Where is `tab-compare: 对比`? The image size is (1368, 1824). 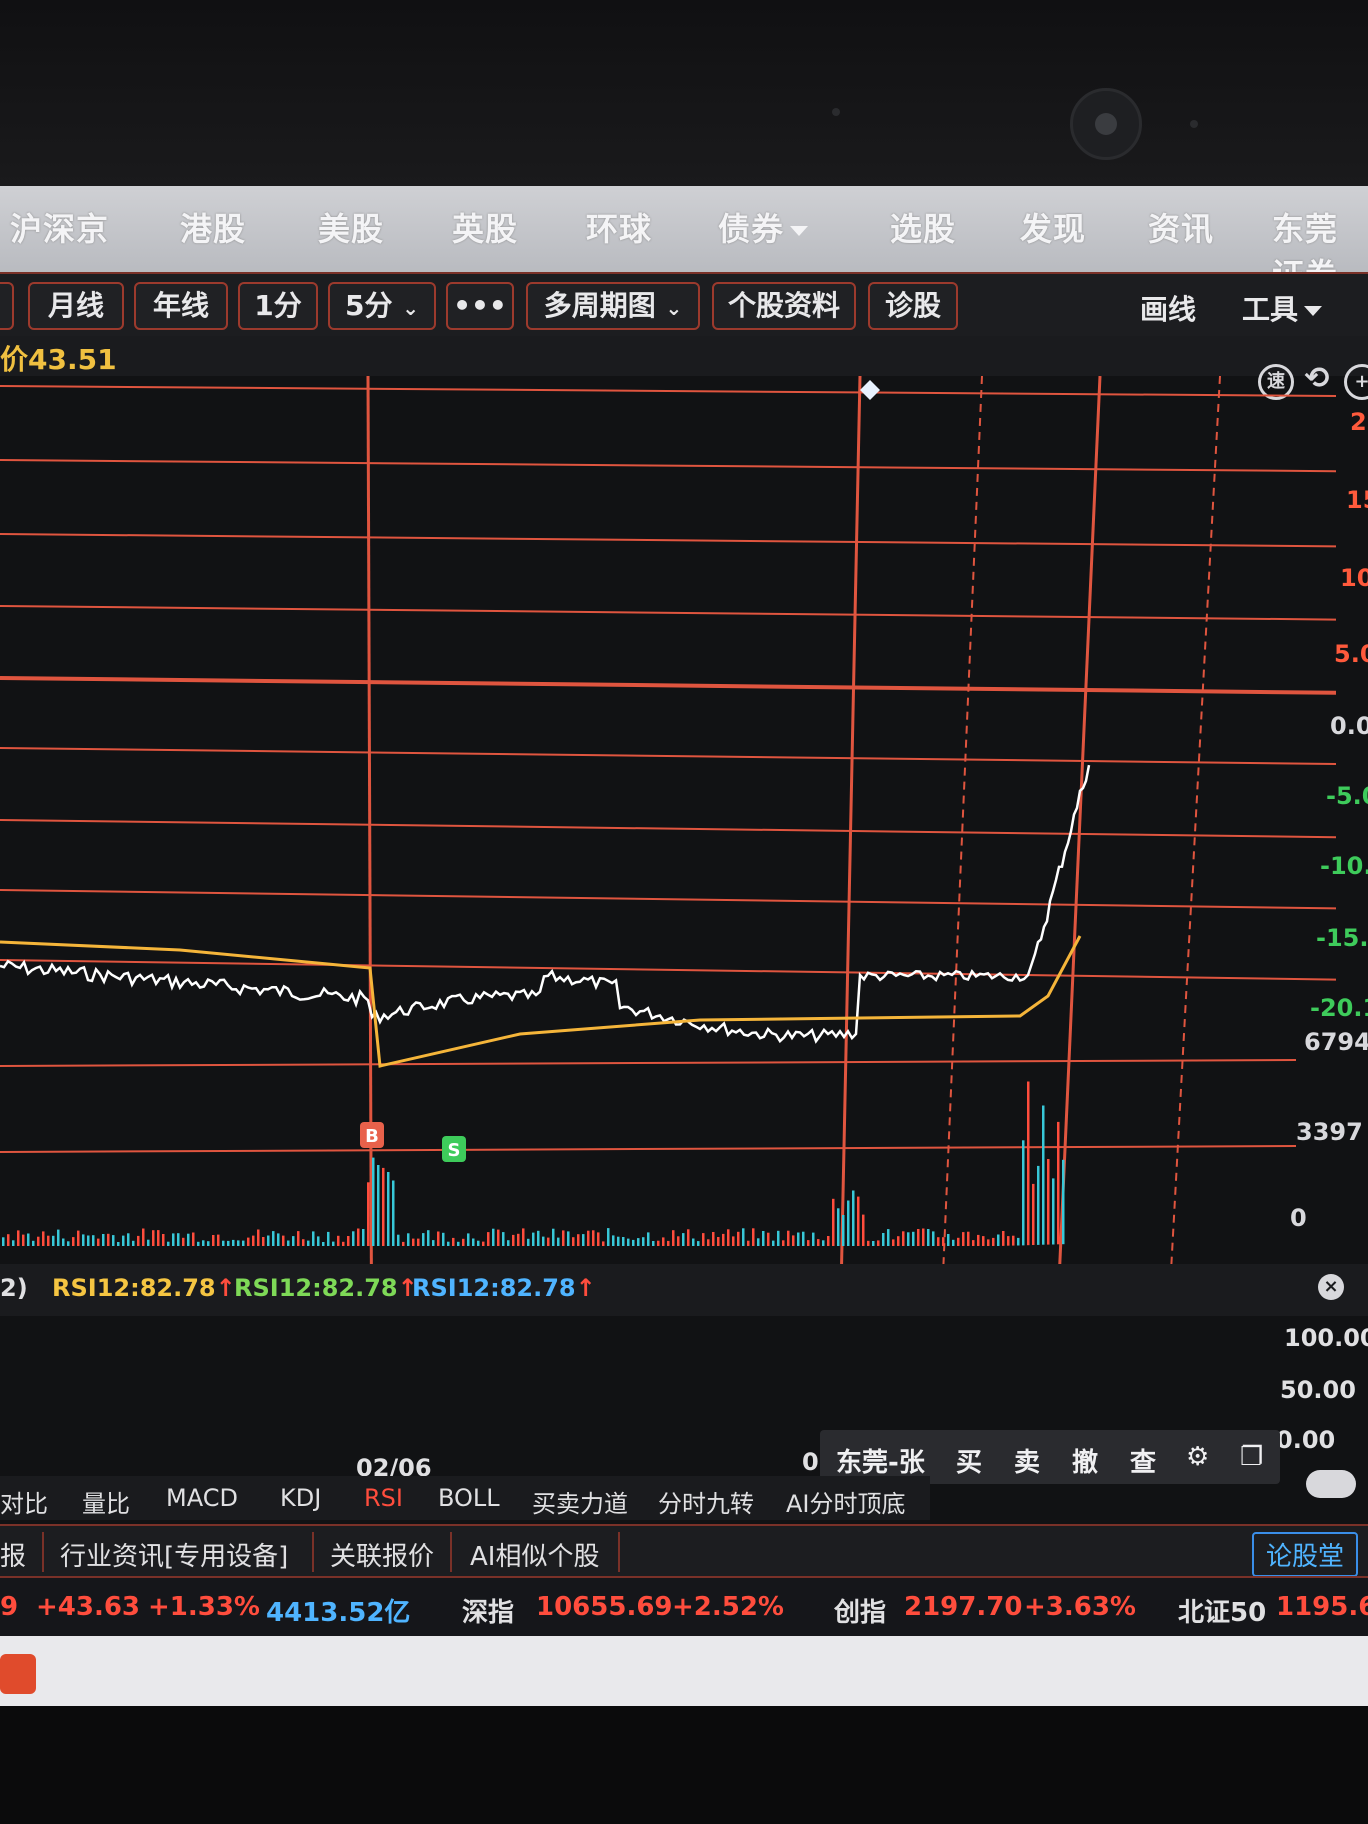
tab-compare: 对比 is located at coordinates (24, 1501).